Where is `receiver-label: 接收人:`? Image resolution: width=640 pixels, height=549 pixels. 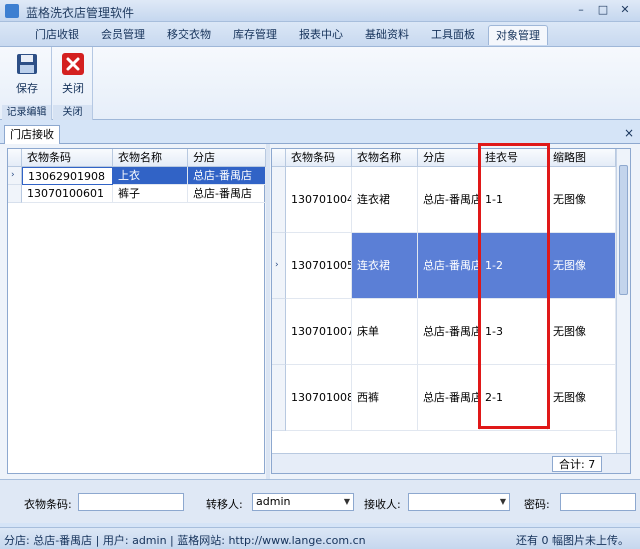
receiver-label: 接收人: is located at coordinates (382, 504).